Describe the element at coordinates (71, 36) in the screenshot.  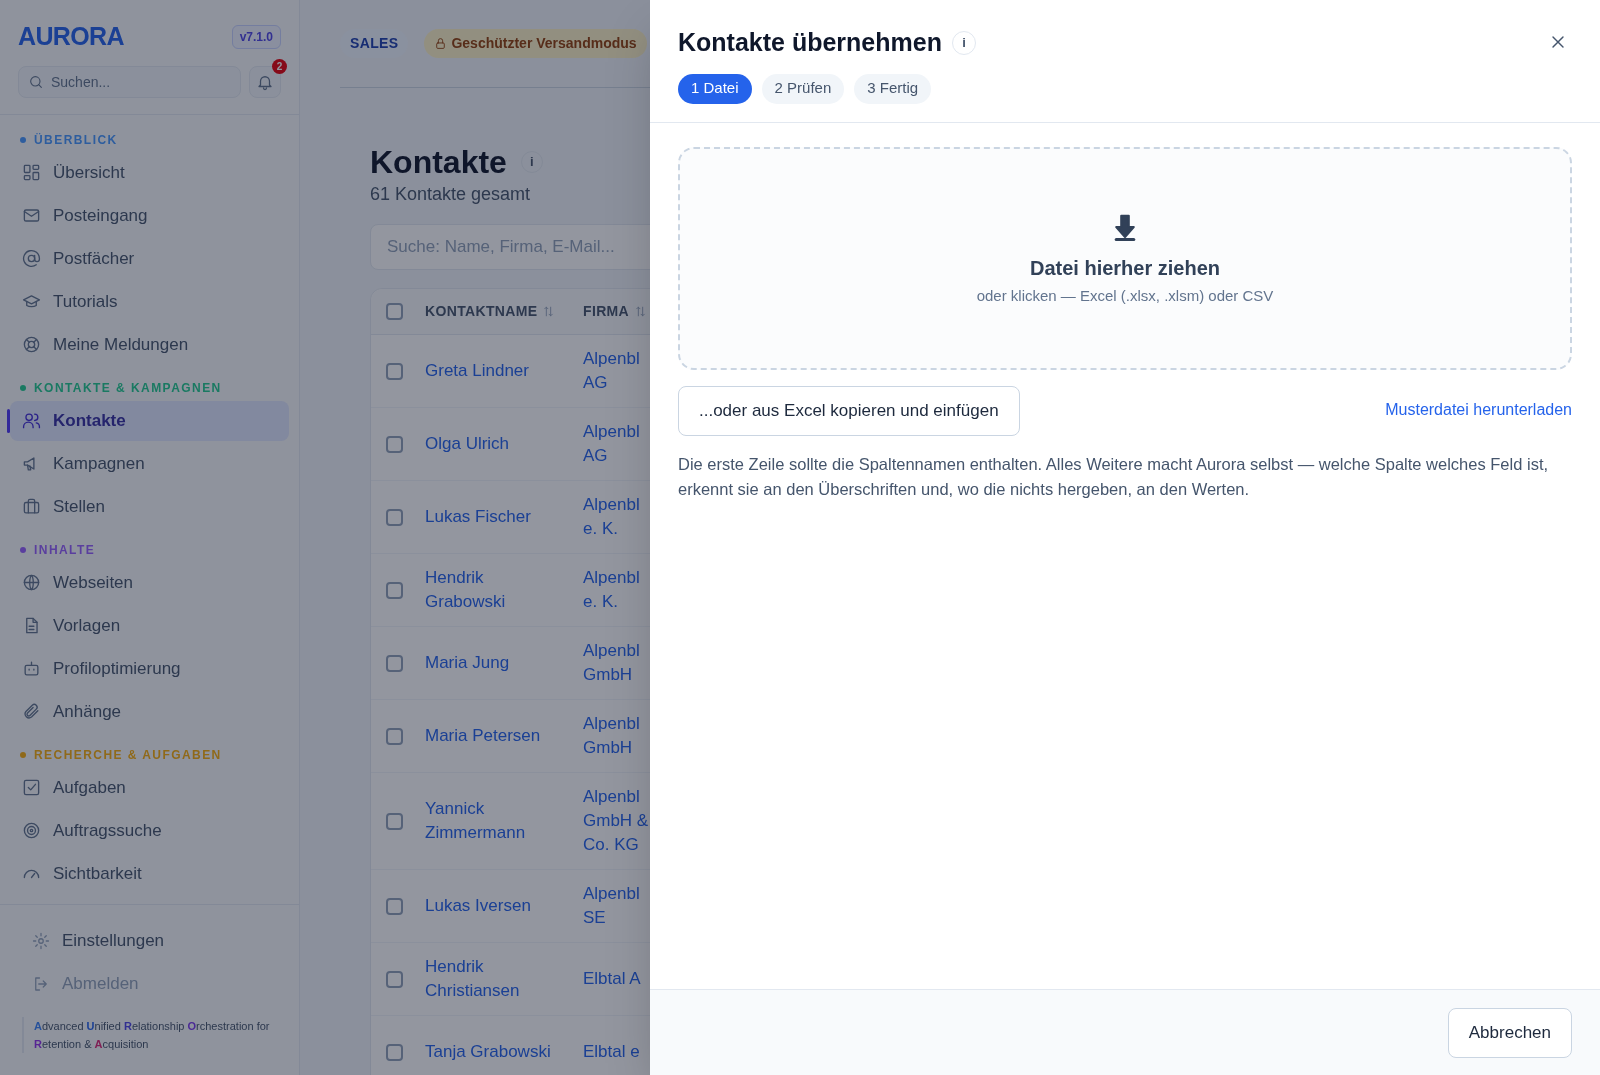
I see `logo: AURORA` at that location.